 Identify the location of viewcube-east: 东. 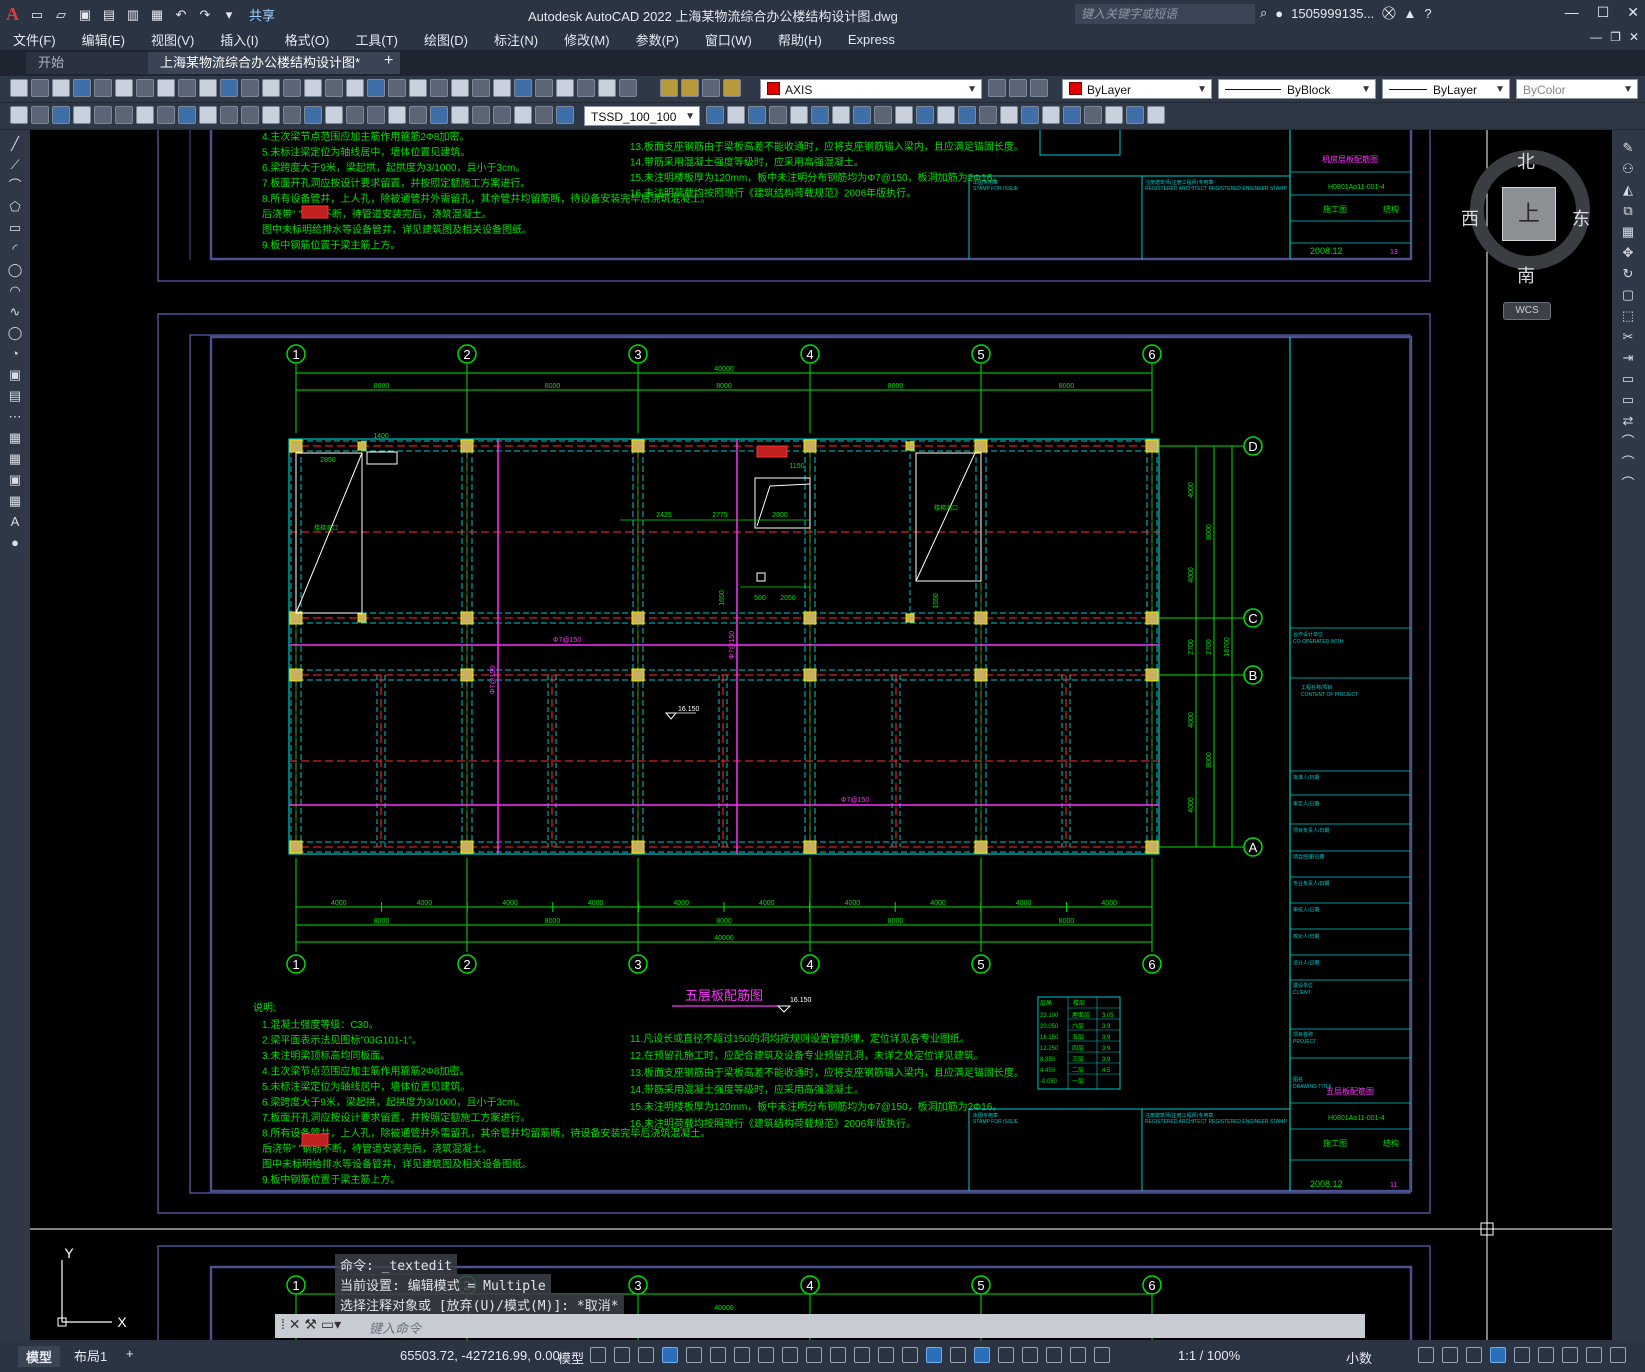
(1581, 218).